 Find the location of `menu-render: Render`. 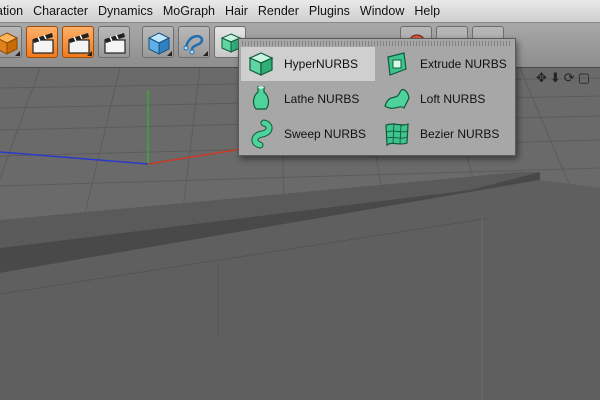

menu-render: Render is located at coordinates (283, 11).